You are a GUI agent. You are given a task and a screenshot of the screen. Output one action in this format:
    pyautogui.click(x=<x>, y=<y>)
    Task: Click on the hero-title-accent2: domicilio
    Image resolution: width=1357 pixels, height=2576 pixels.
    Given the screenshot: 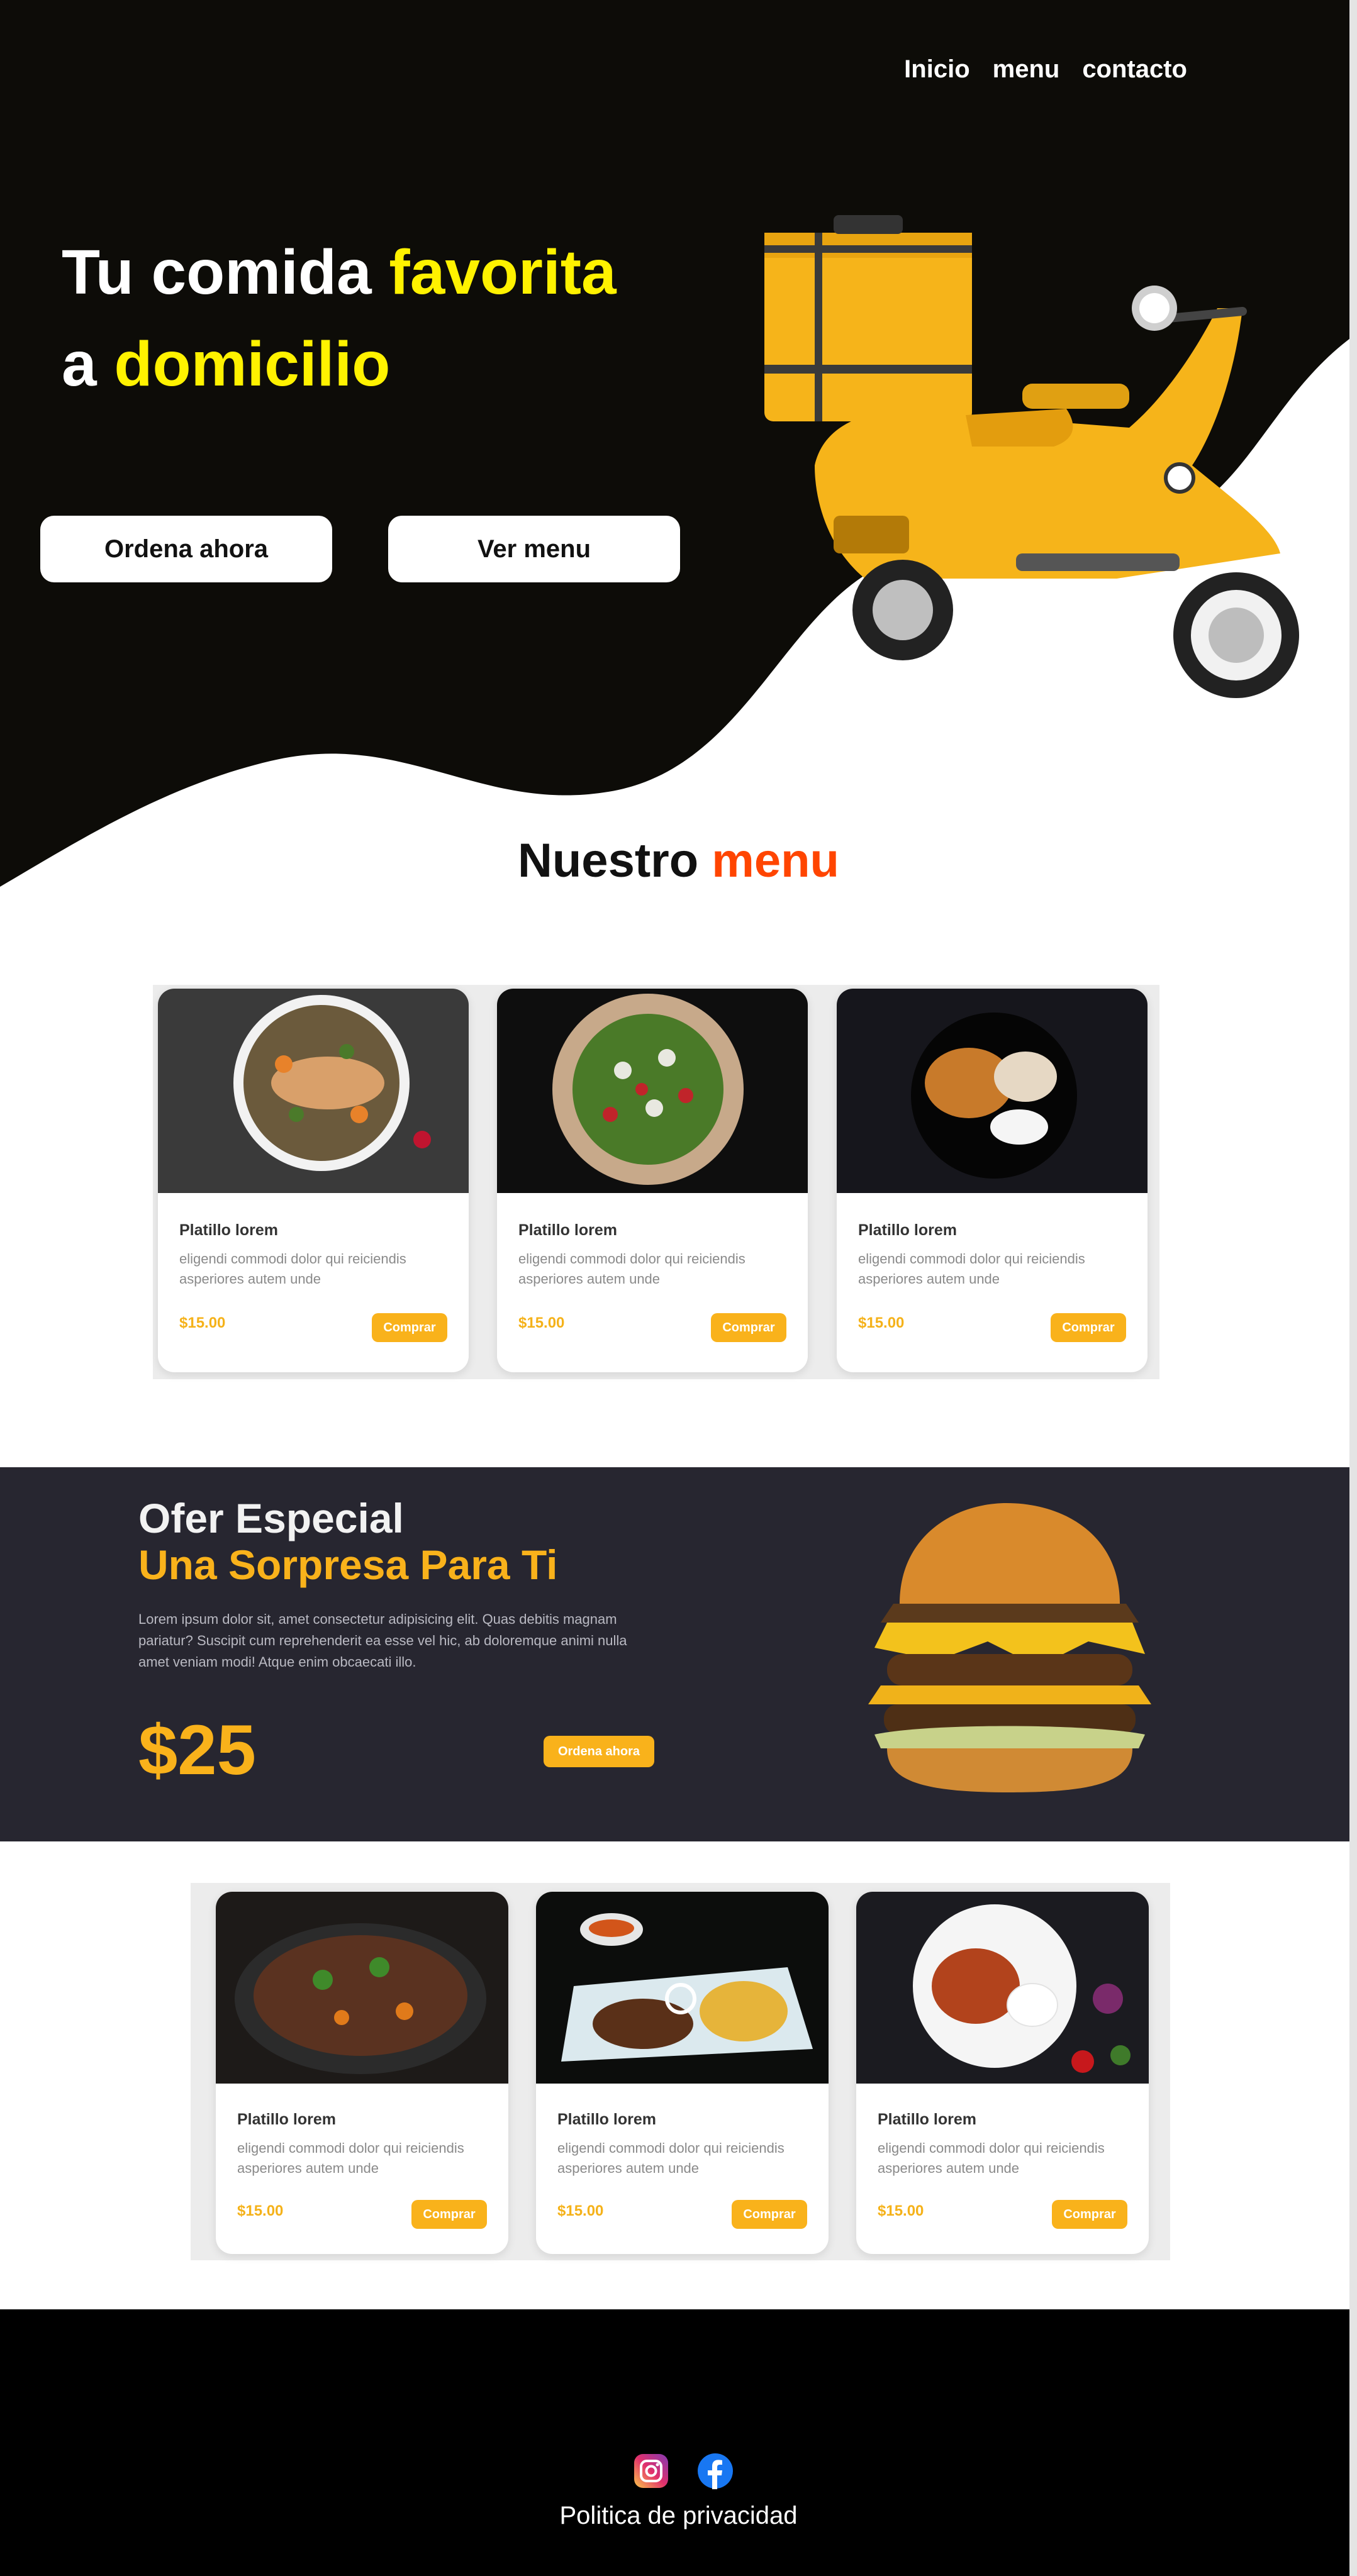 What is the action you would take?
    pyautogui.click(x=252, y=364)
    